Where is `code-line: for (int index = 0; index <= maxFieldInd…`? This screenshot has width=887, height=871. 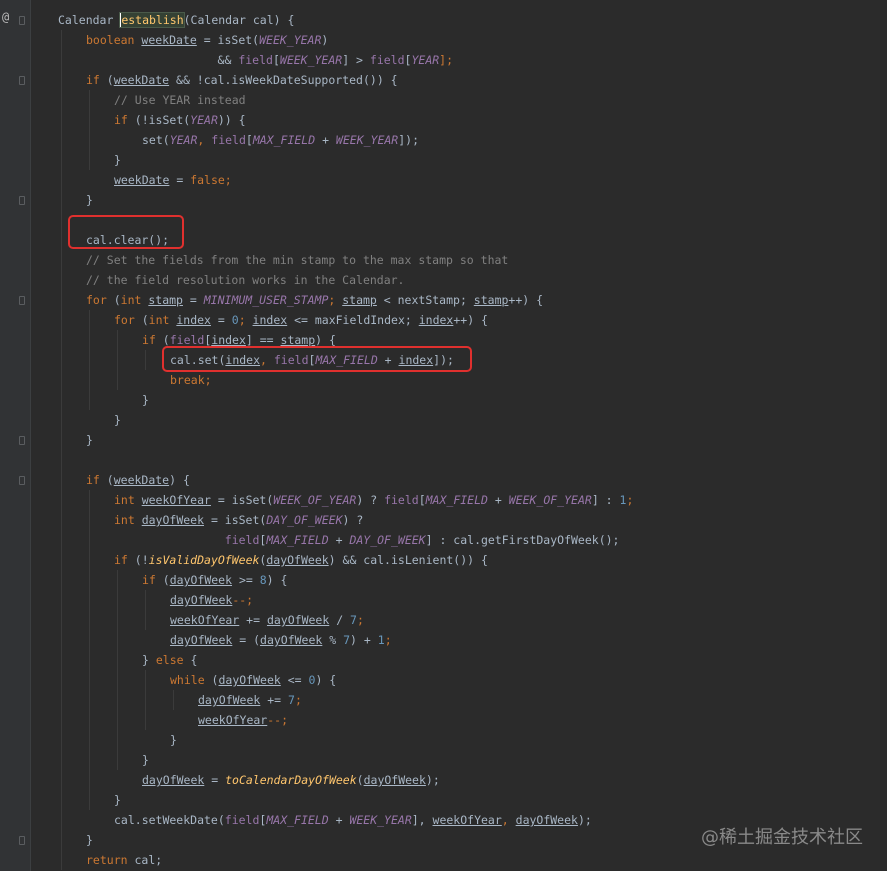 code-line: for (int index = 0; index <= maxFieldInd… is located at coordinates (301, 320).